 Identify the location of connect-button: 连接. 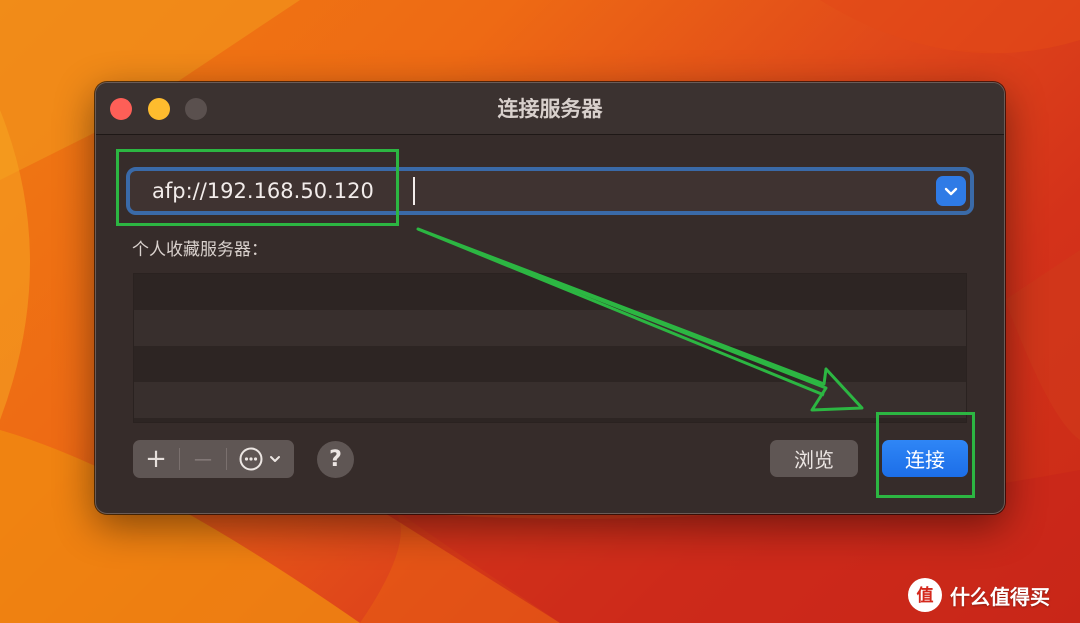
(925, 458).